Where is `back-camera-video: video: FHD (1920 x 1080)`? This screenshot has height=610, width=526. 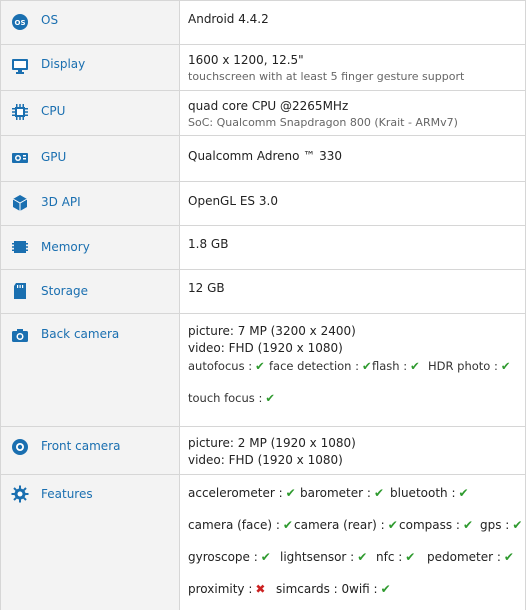 back-camera-video: video: FHD (1920 x 1080) is located at coordinates (265, 348).